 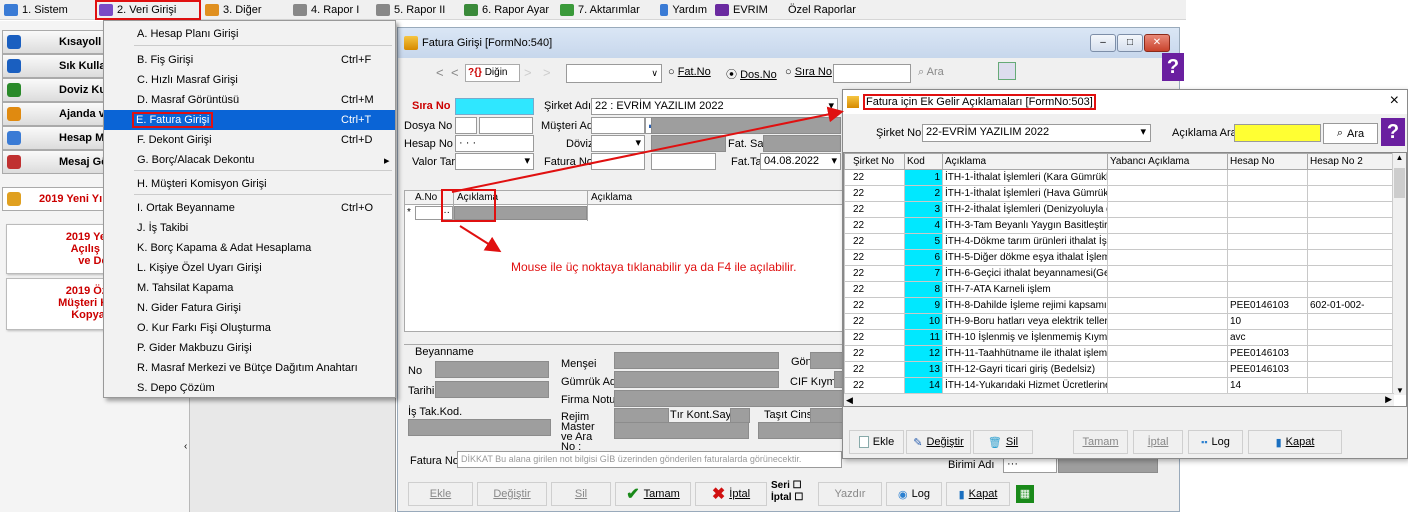 I want to click on beyanname-tarihi-input, so click(x=492, y=389).